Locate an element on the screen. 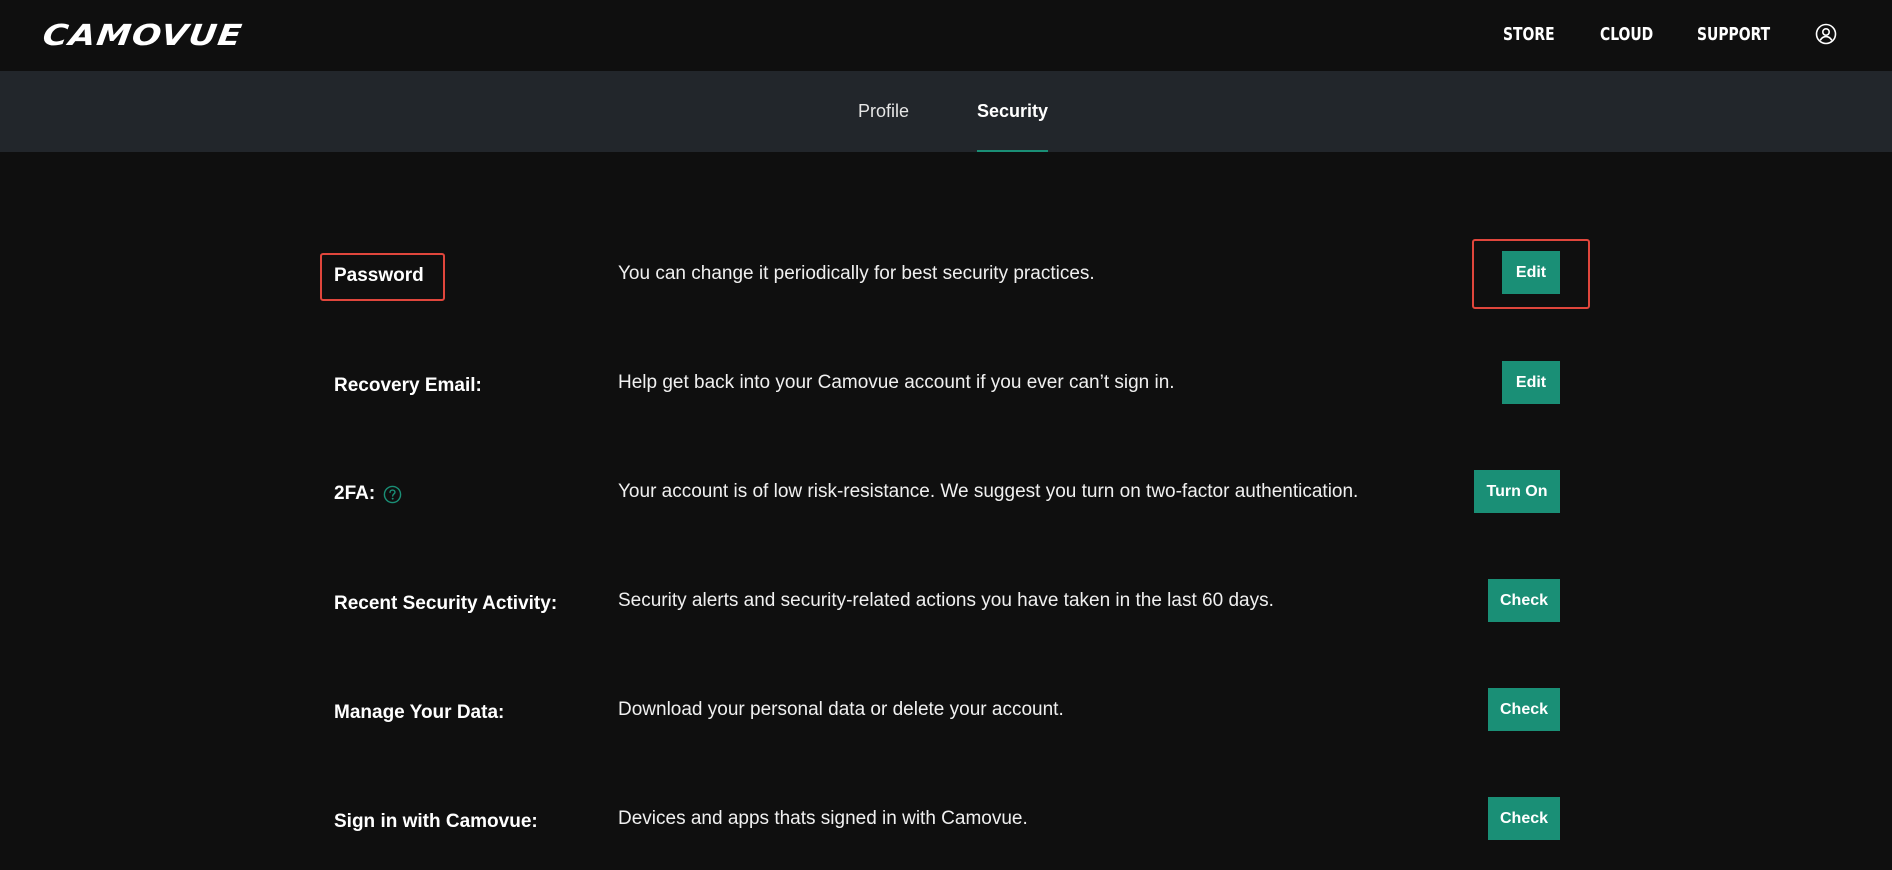 The height and width of the screenshot is (870, 1892). tab-security: Security is located at coordinates (1013, 111).